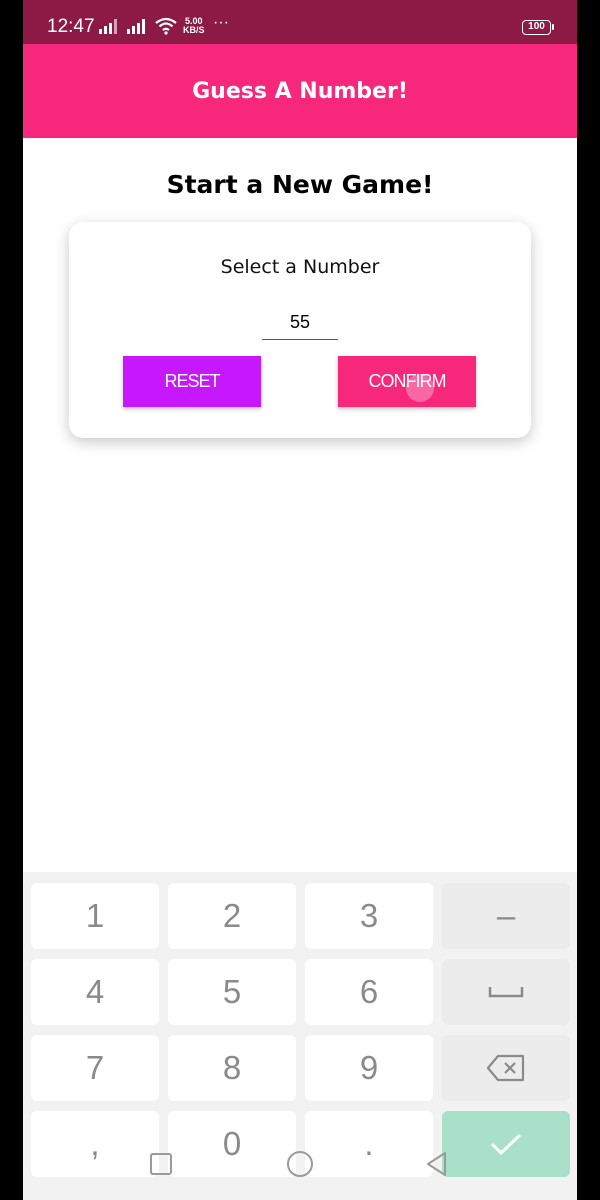  What do you see at coordinates (300, 184) in the screenshot?
I see `screen-title: Start a New Game!` at bounding box center [300, 184].